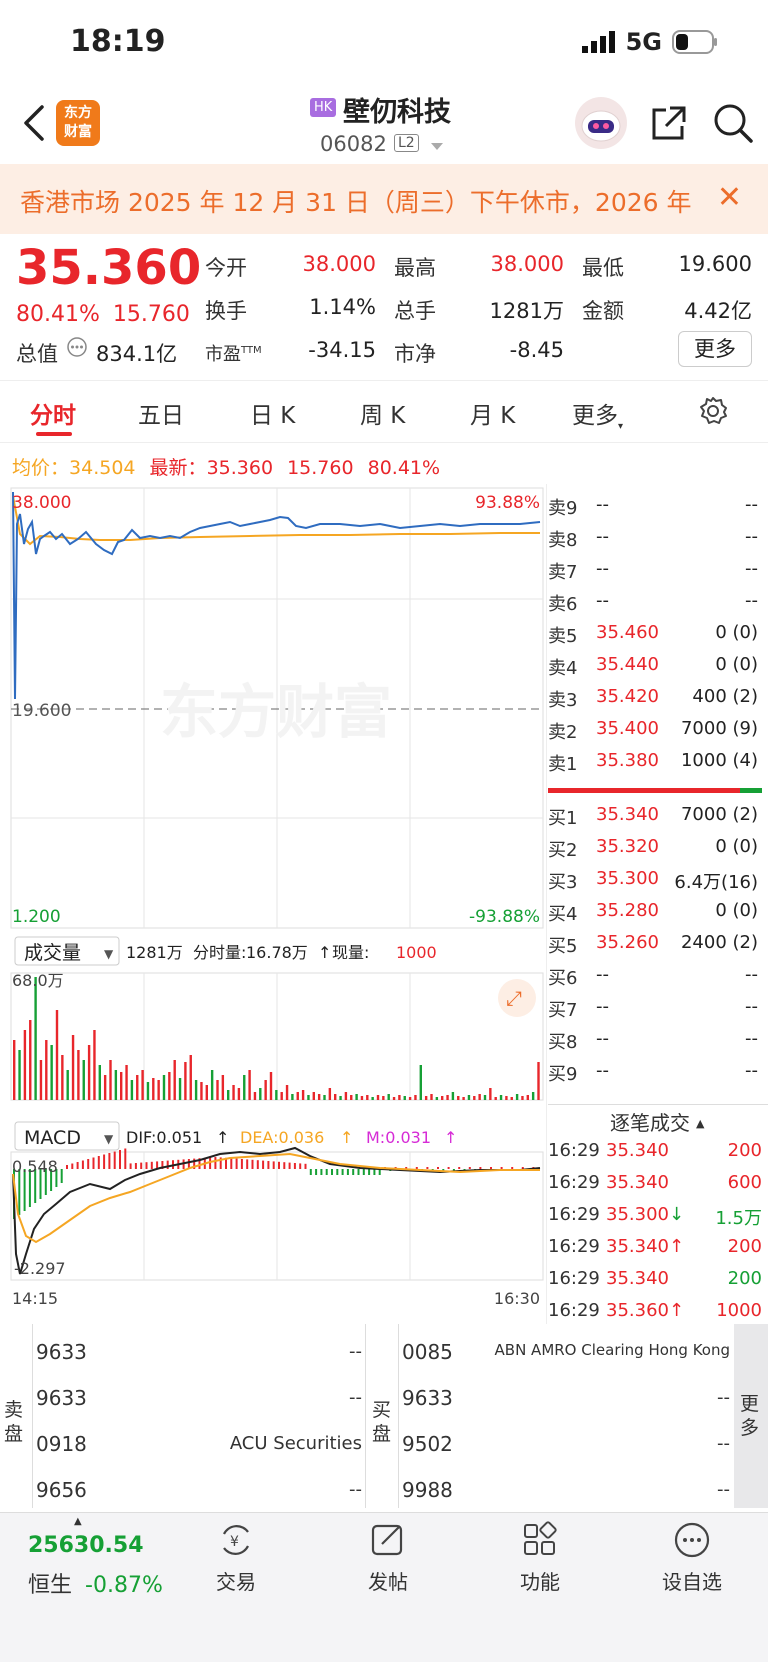 The image size is (768, 1662). What do you see at coordinates (653, 1008) in the screenshot?
I see `bid-row: 买7 -- --` at bounding box center [653, 1008].